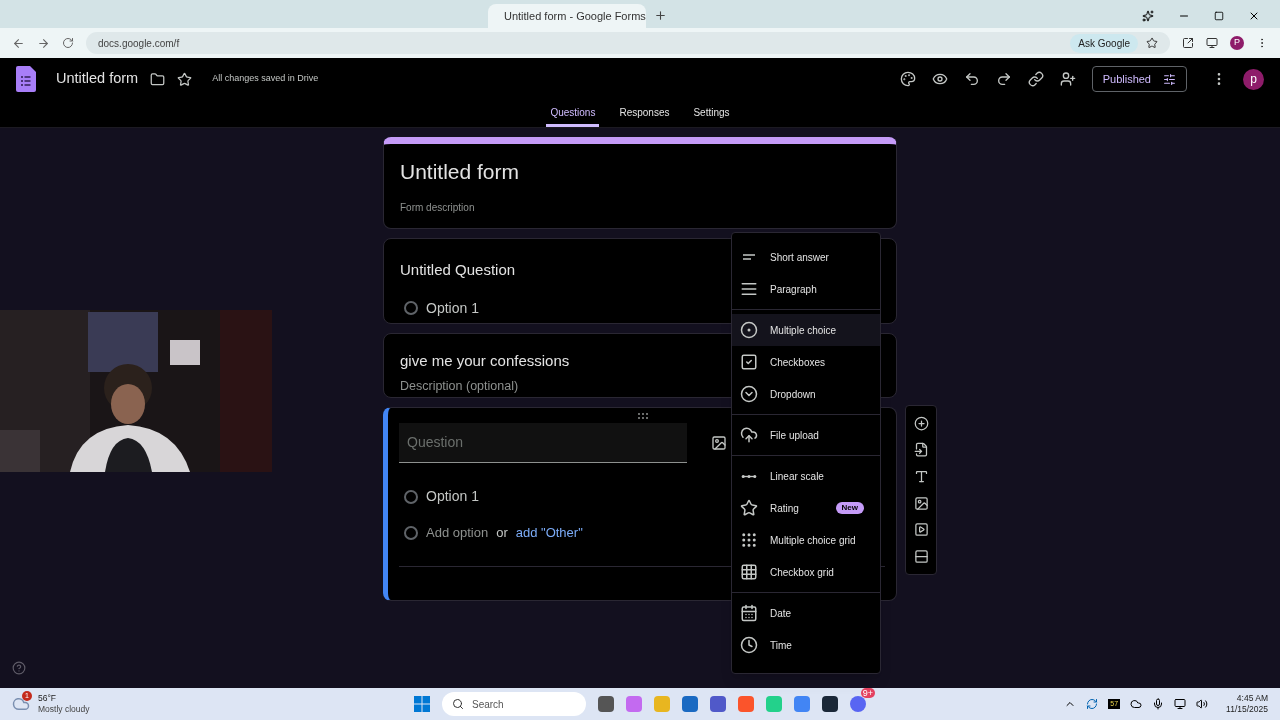 The height and width of the screenshot is (720, 1280). What do you see at coordinates (1152, 43) in the screenshot?
I see `bookmark-icon` at bounding box center [1152, 43].